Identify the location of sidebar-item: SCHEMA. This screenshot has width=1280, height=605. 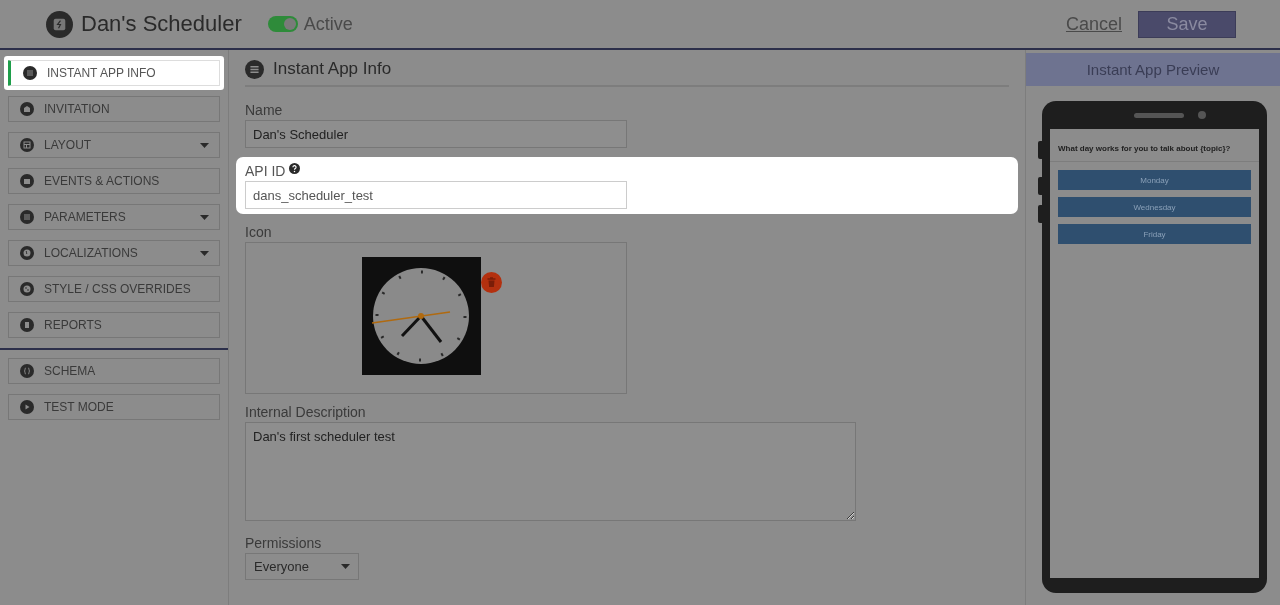
(114, 371).